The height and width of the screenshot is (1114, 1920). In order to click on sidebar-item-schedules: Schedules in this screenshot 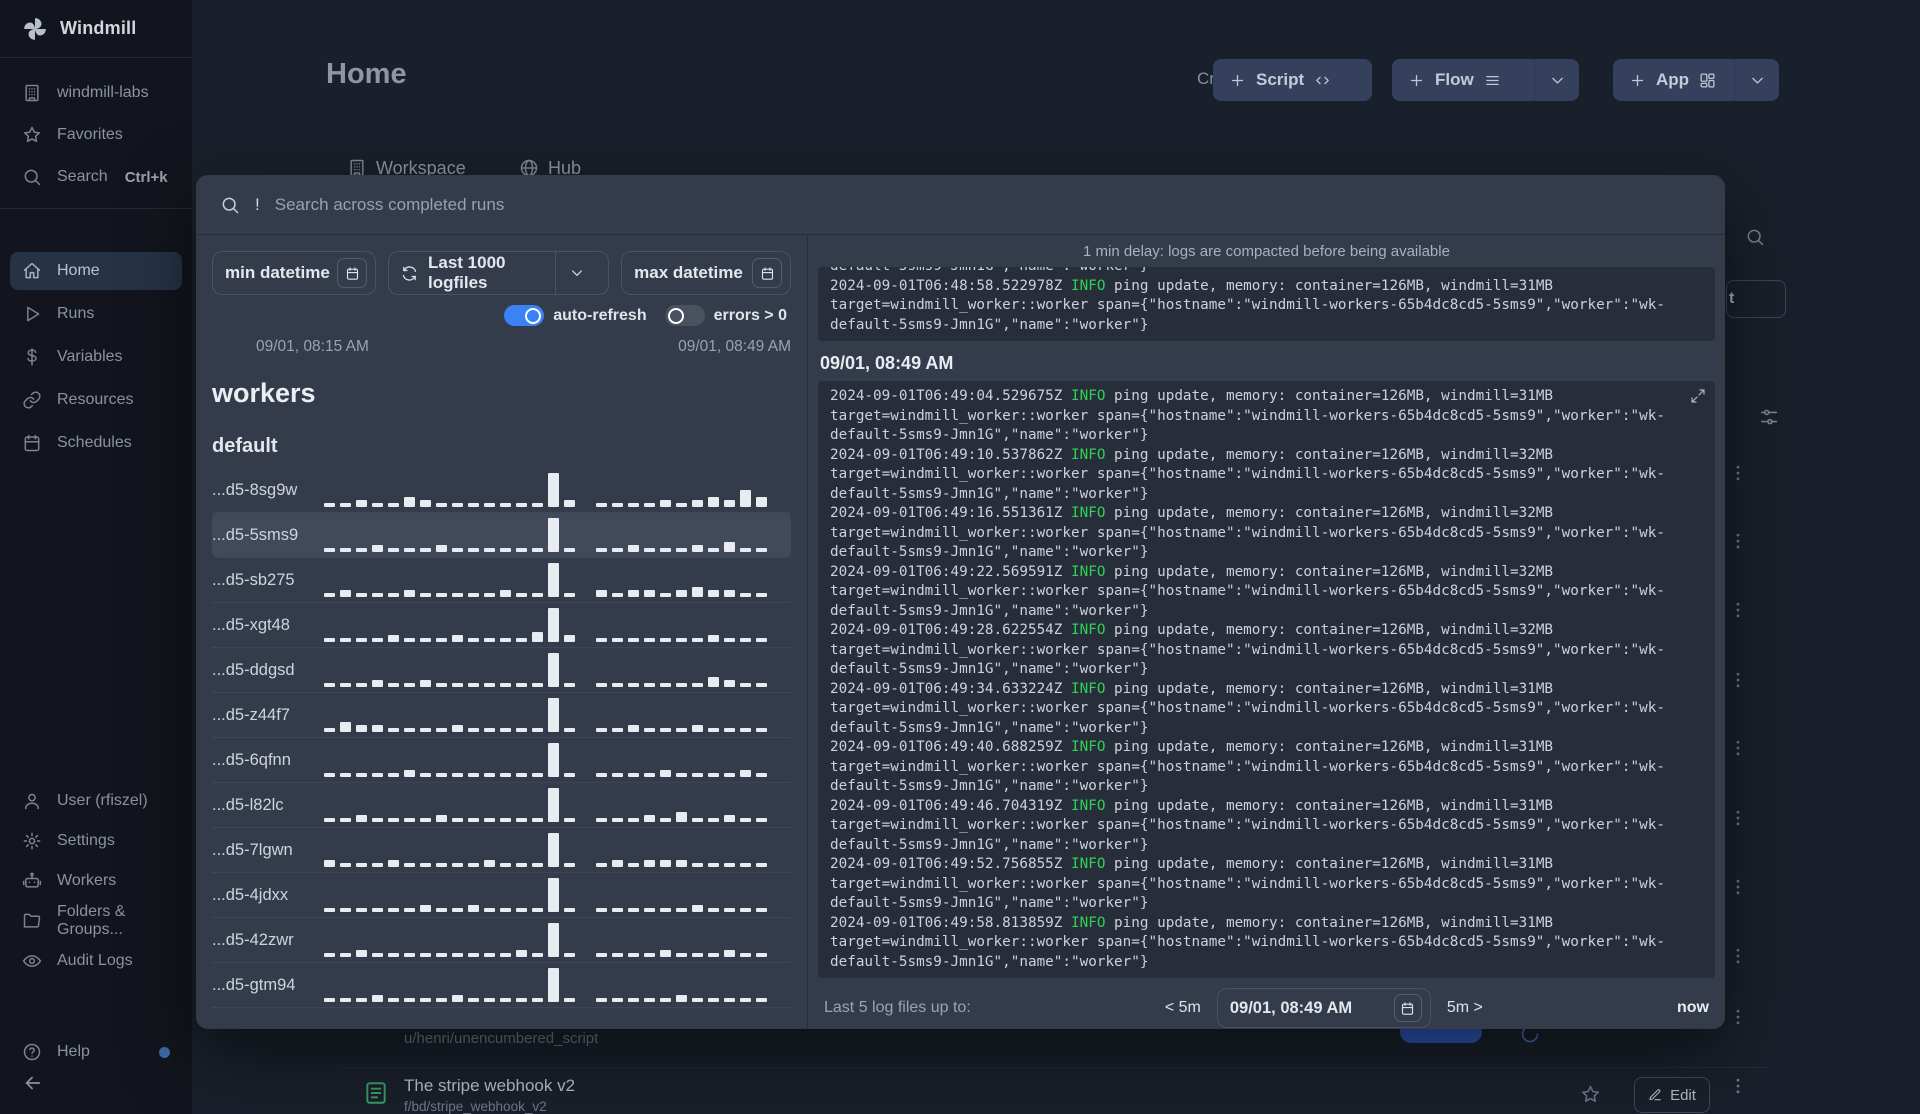, I will do `click(96, 443)`.